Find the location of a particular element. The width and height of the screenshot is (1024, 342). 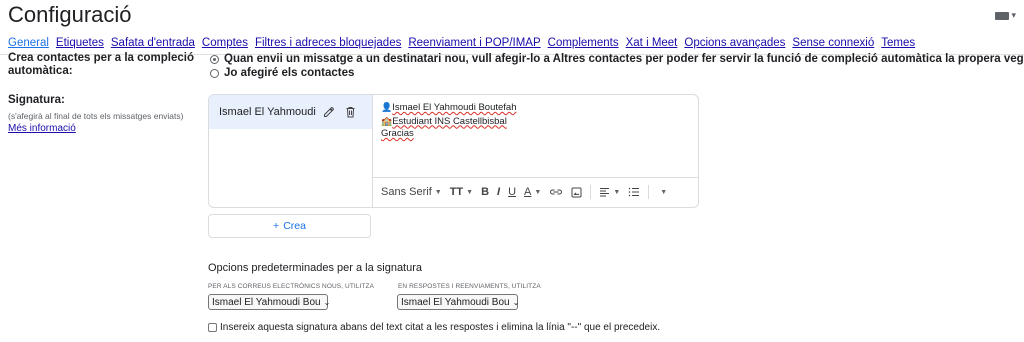

replies-caption: EN RESPOSTES I REENVIAMENTS, UTILITZA is located at coordinates (469, 286).